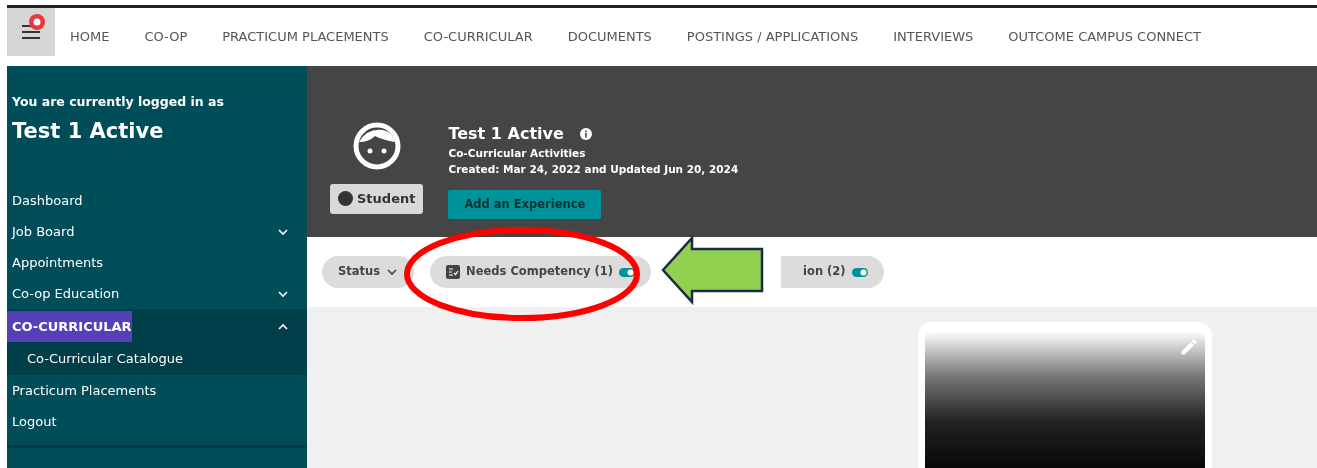  Describe the element at coordinates (90, 37) in the screenshot. I see `nav-link: HOME` at that location.